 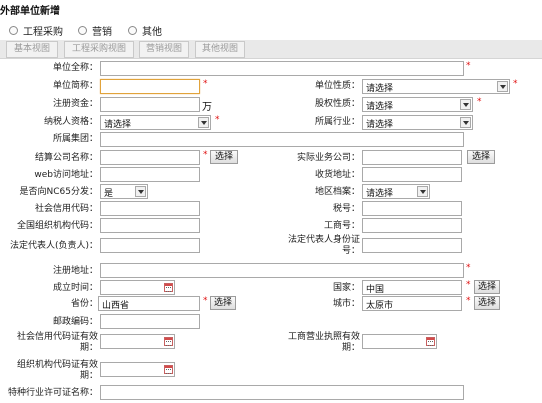 What do you see at coordinates (150, 86) in the screenshot?
I see `short-name-input` at bounding box center [150, 86].